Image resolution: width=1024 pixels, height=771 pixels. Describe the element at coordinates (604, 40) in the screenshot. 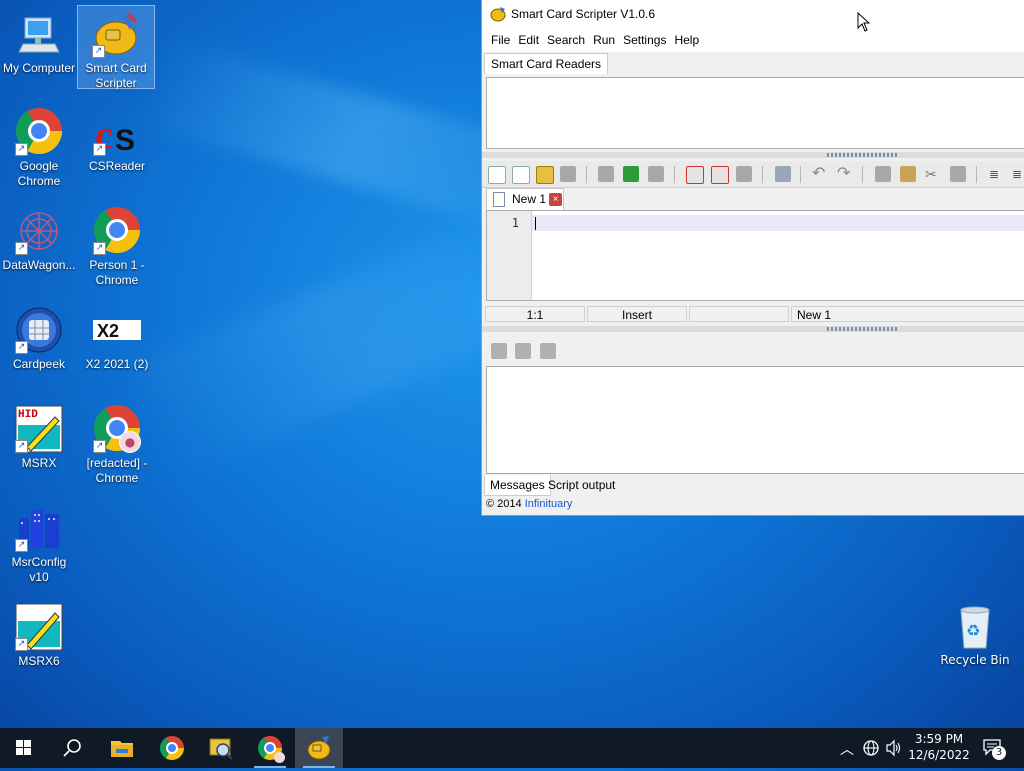

I see `menu-run: Run` at that location.